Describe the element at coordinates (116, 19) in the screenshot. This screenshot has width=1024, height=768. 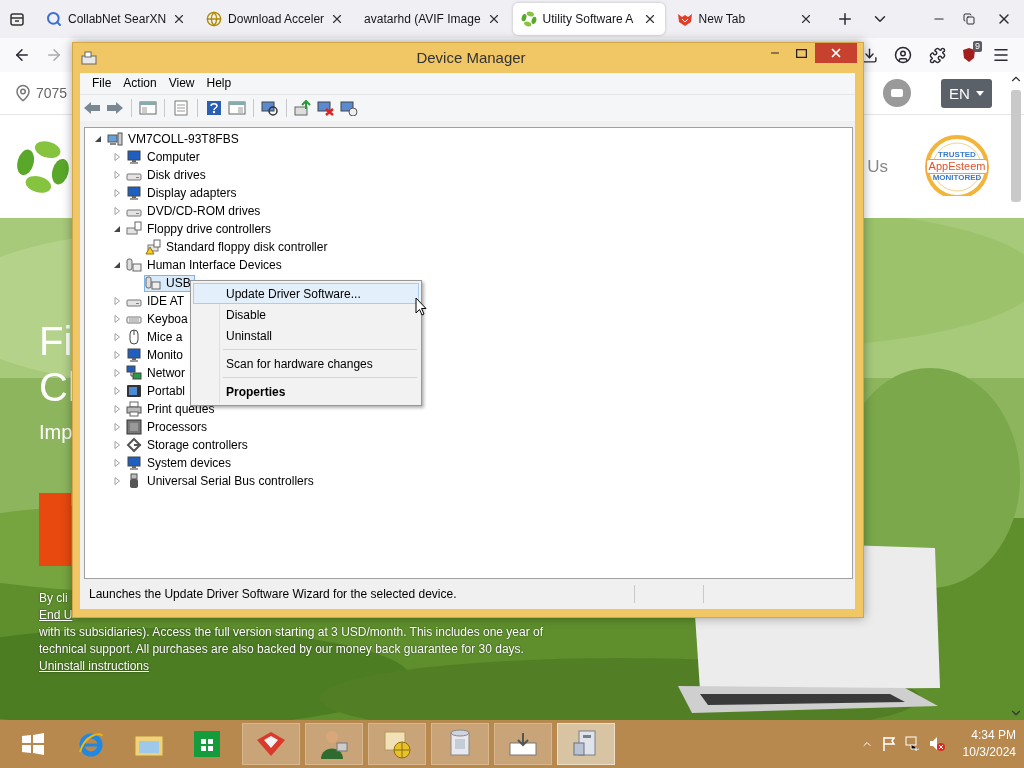
I see `browser-tab: CollabNet SearXN` at that location.